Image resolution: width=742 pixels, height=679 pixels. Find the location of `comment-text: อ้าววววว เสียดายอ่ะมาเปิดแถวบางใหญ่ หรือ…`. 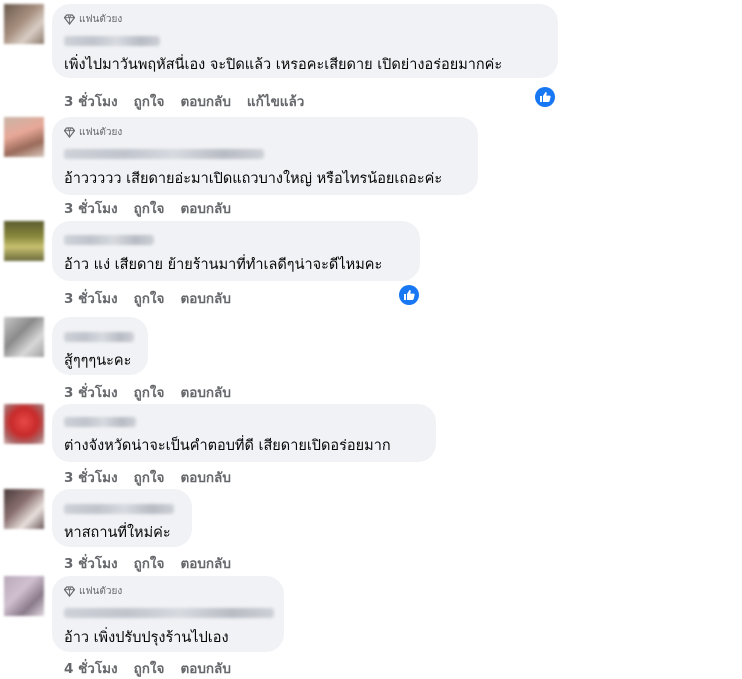

comment-text: อ้าววววว เสียดายอ่ะมาเปิดแถวบางใหญ่ หรือ… is located at coordinates (253, 179).